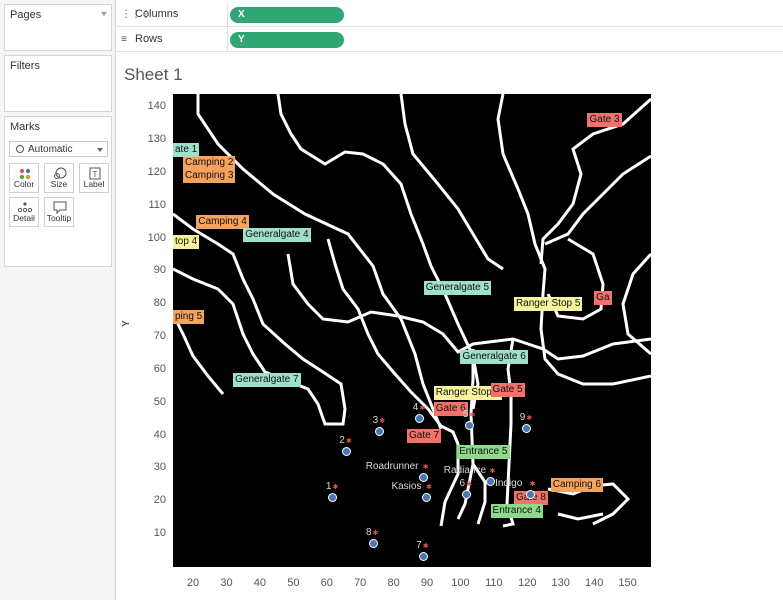 This screenshot has width=783, height=600. Describe the element at coordinates (226, 583) in the screenshot. I see `x-tick-label: 30` at that location.